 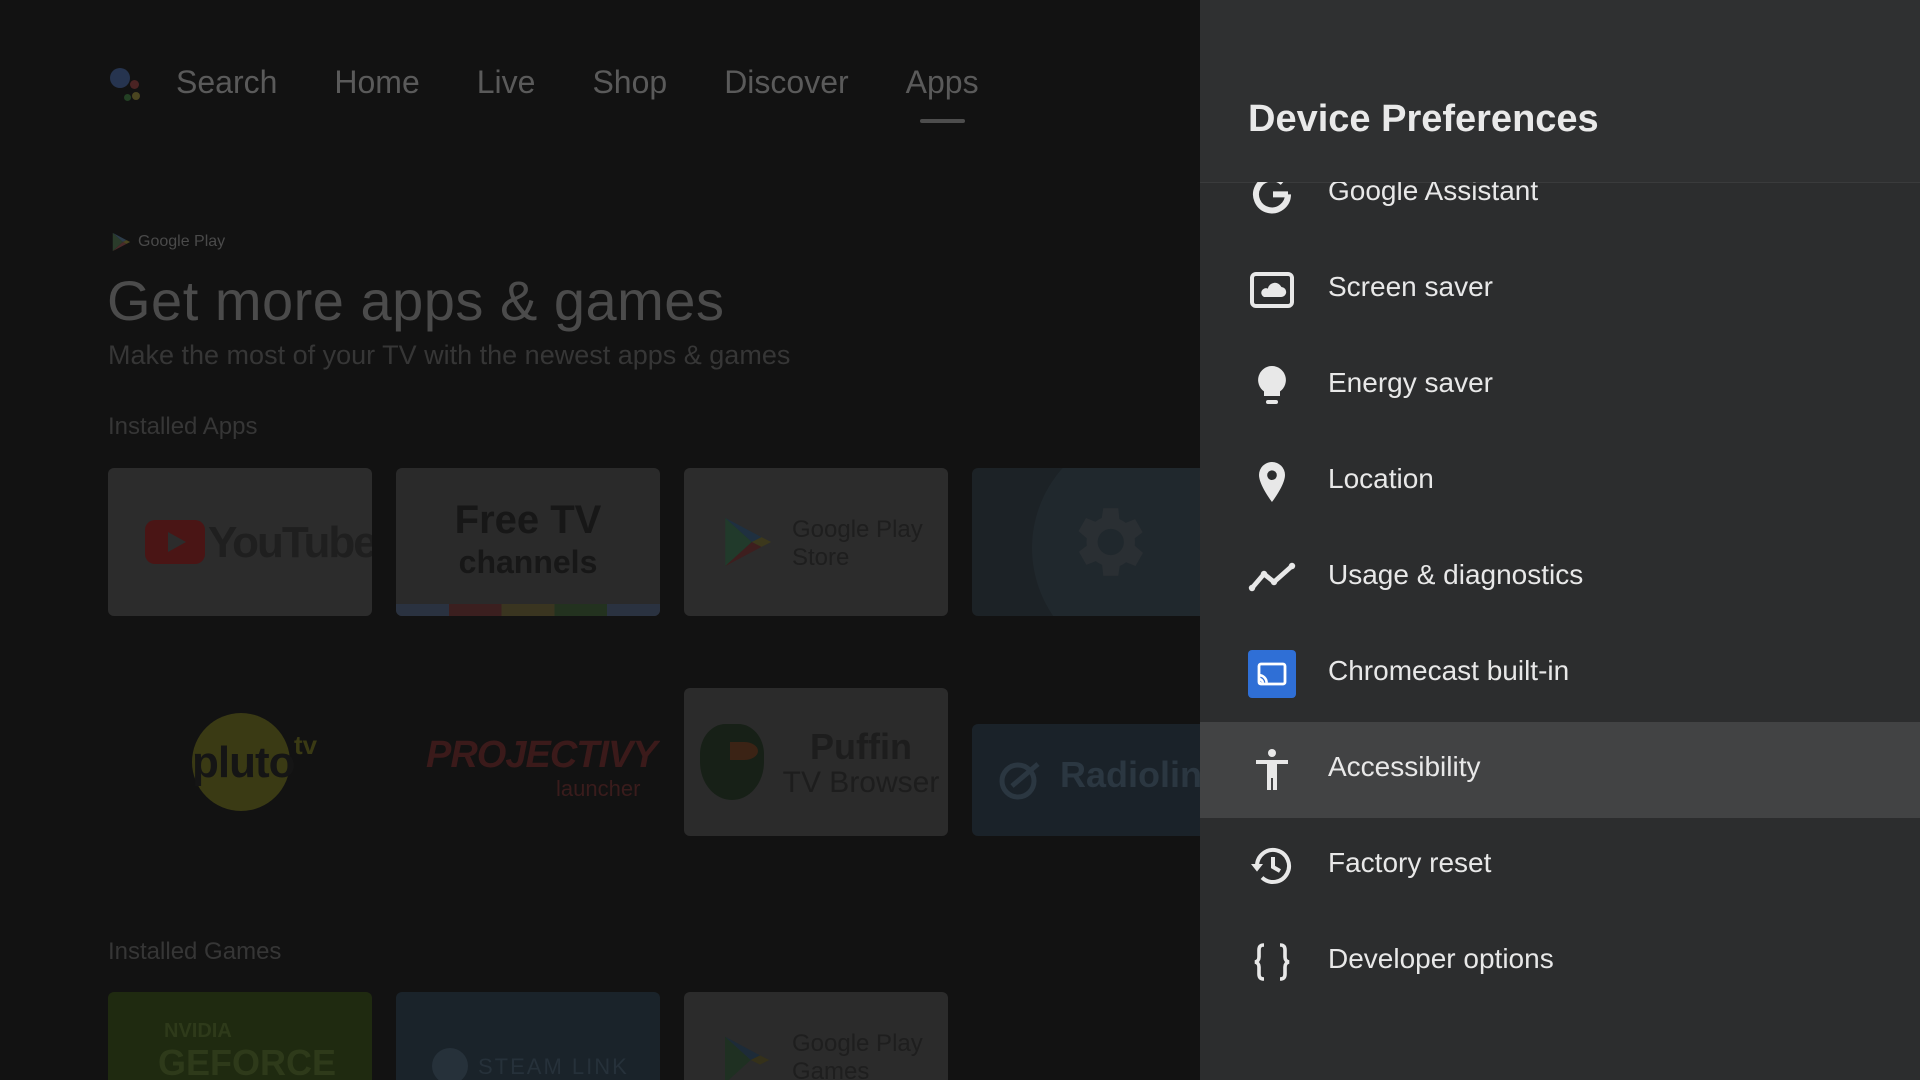 I want to click on menu-item-factory-reset: Factory reset, so click(x=1560, y=866).